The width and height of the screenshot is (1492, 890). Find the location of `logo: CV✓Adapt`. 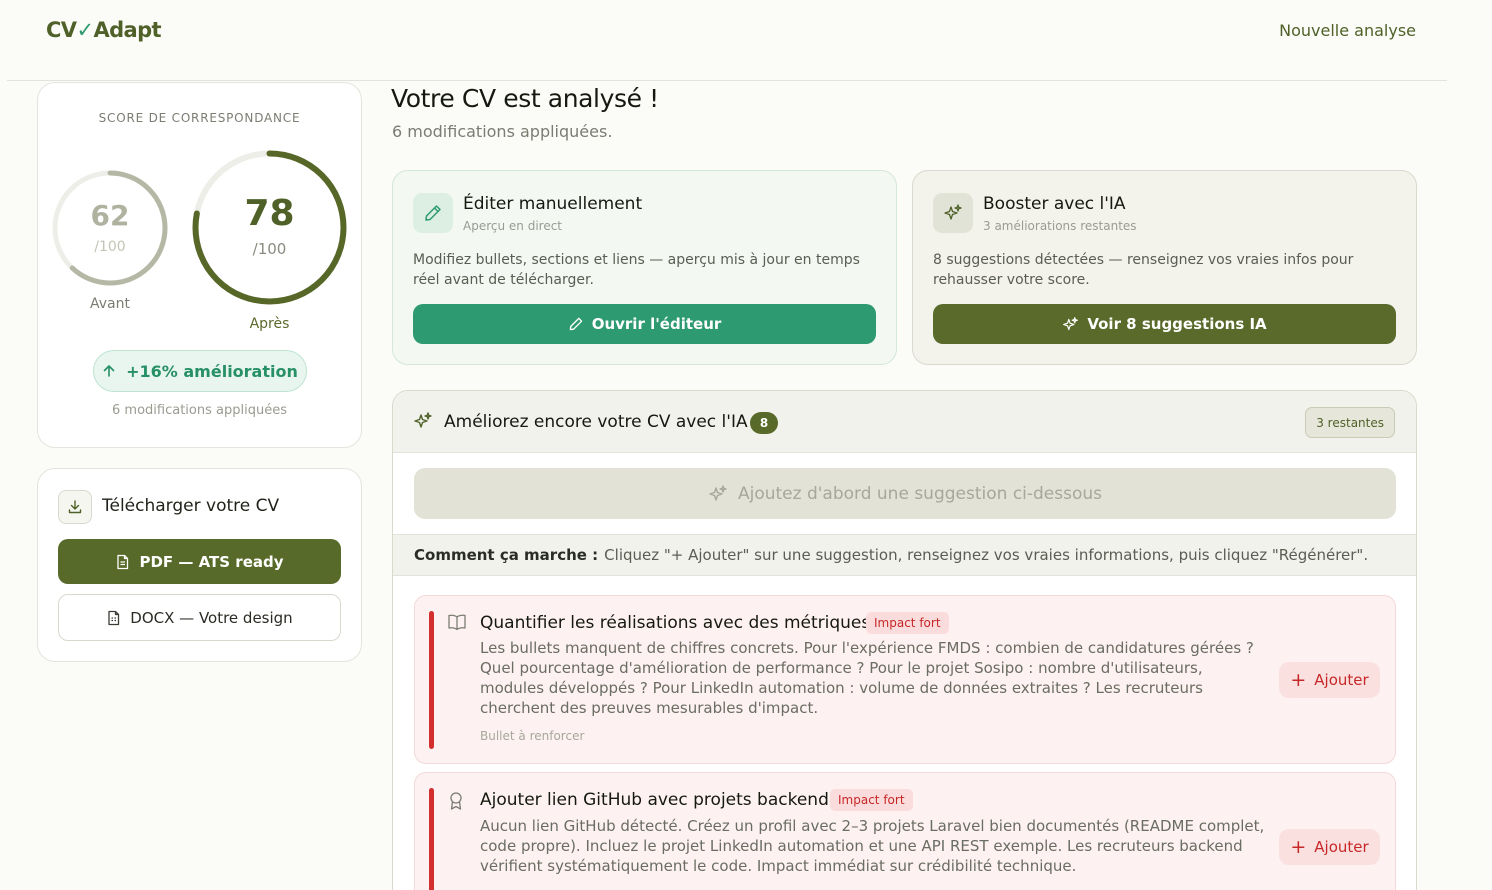

logo: CV✓Adapt is located at coordinates (104, 30).